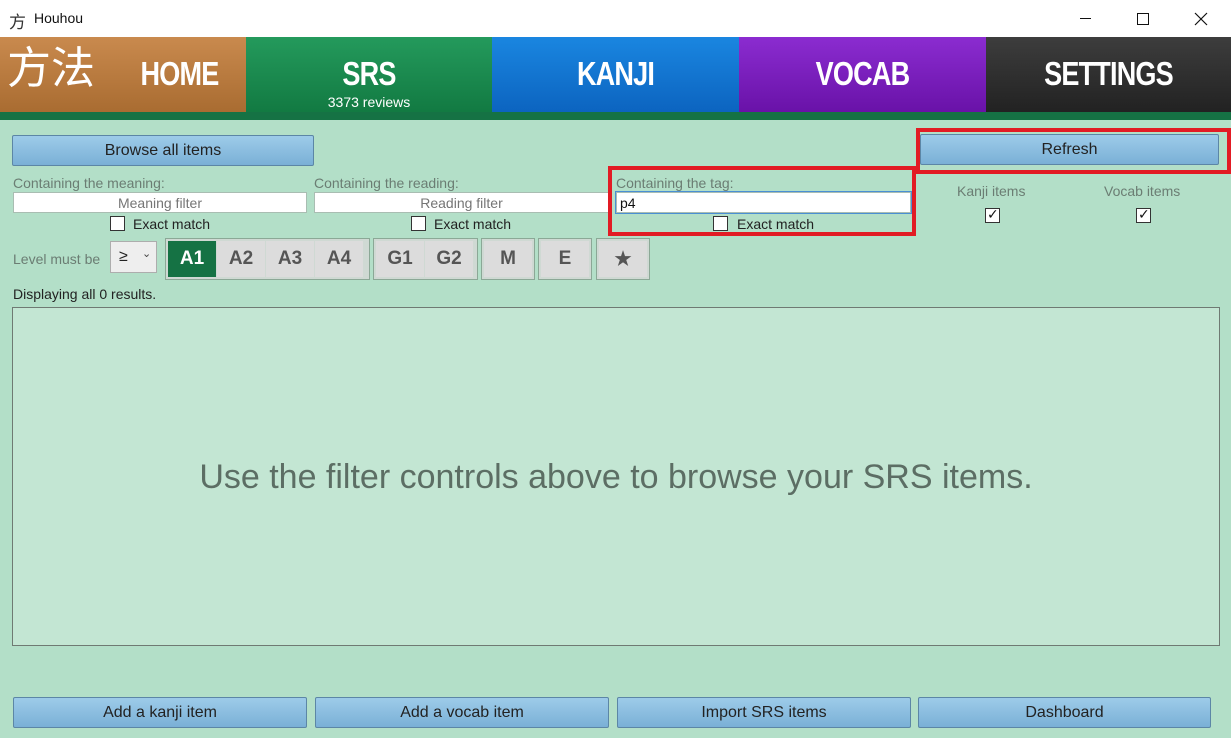 This screenshot has height=738, width=1231. I want to click on refresh-highlight-box, so click(1073, 151).